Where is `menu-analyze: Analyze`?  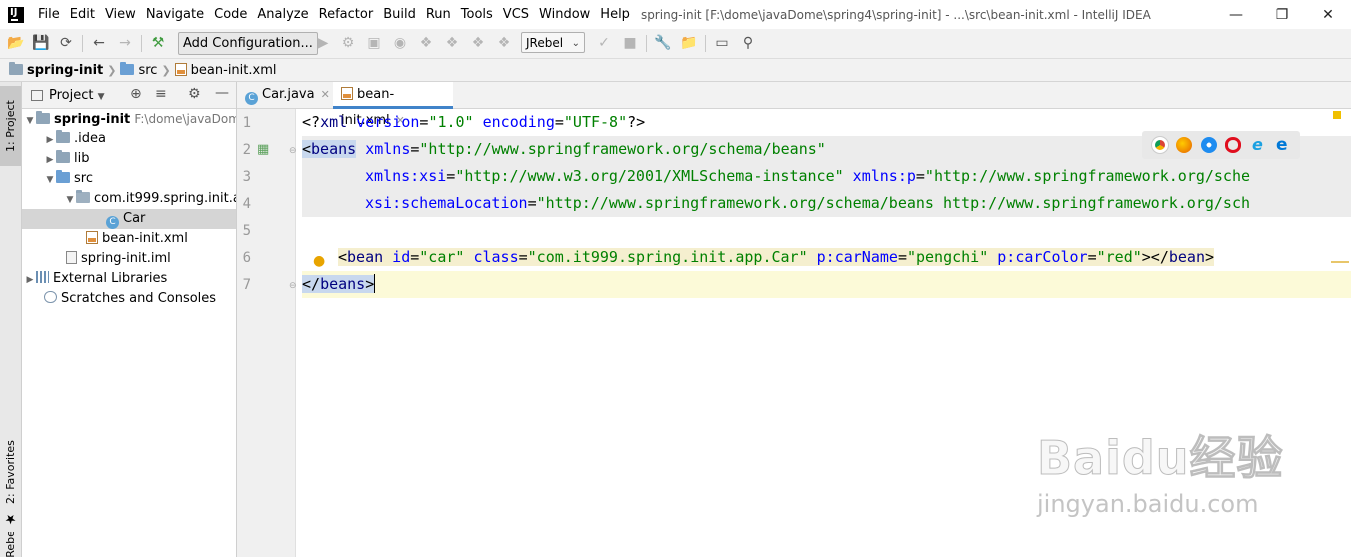
menu-analyze: Analyze is located at coordinates (282, 14).